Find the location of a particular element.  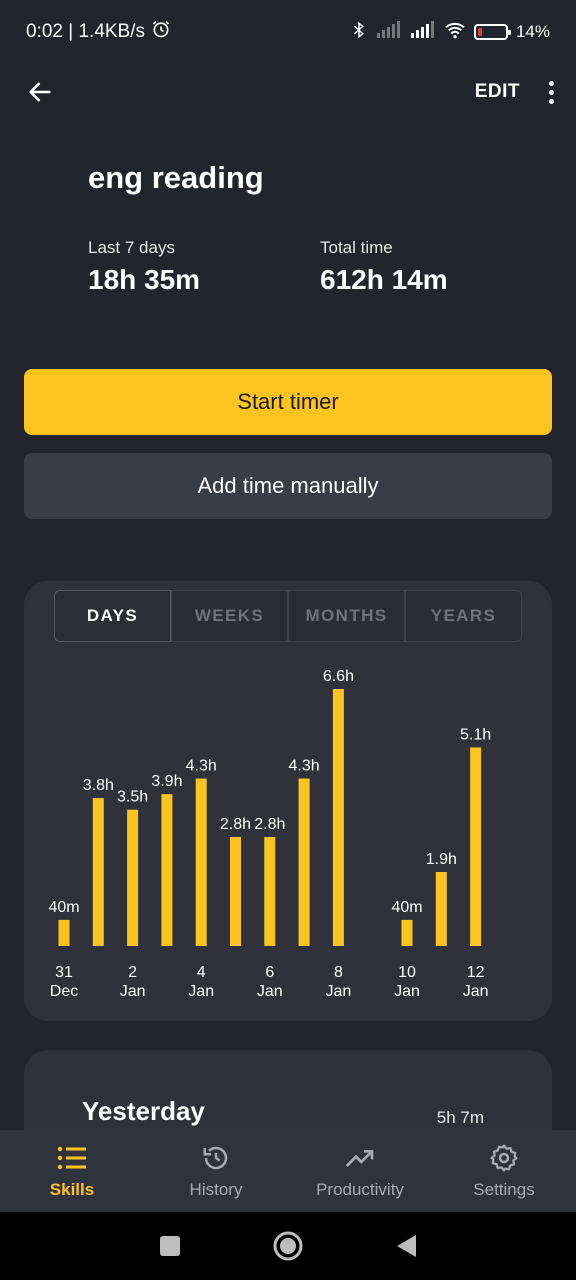

status-right: 14% is located at coordinates (450, 32).